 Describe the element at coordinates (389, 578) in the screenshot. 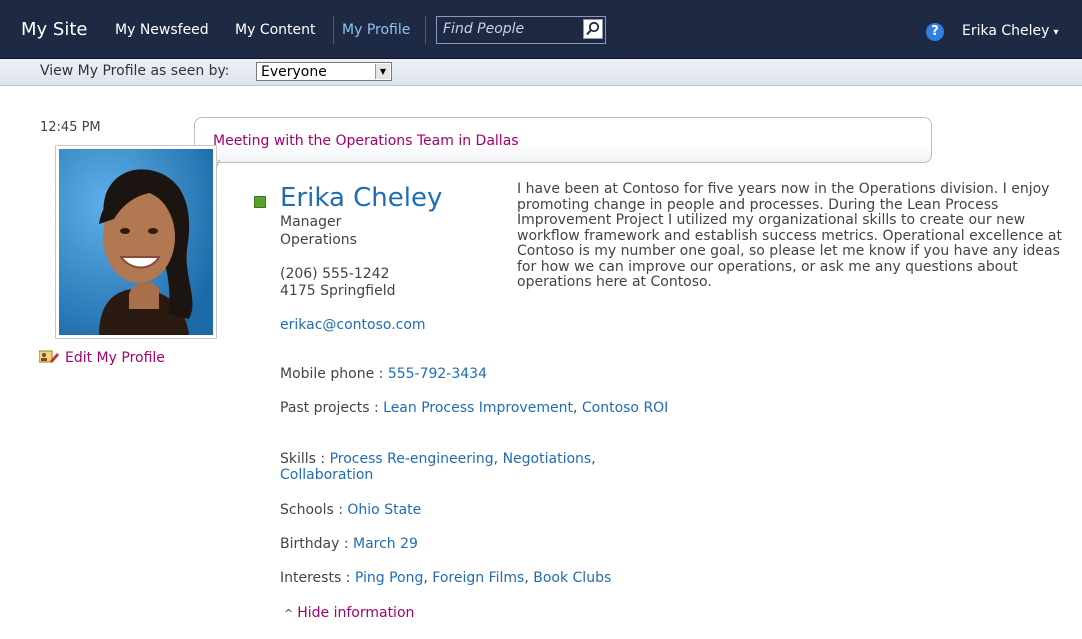

I see `interest-link: Ping Pong` at that location.